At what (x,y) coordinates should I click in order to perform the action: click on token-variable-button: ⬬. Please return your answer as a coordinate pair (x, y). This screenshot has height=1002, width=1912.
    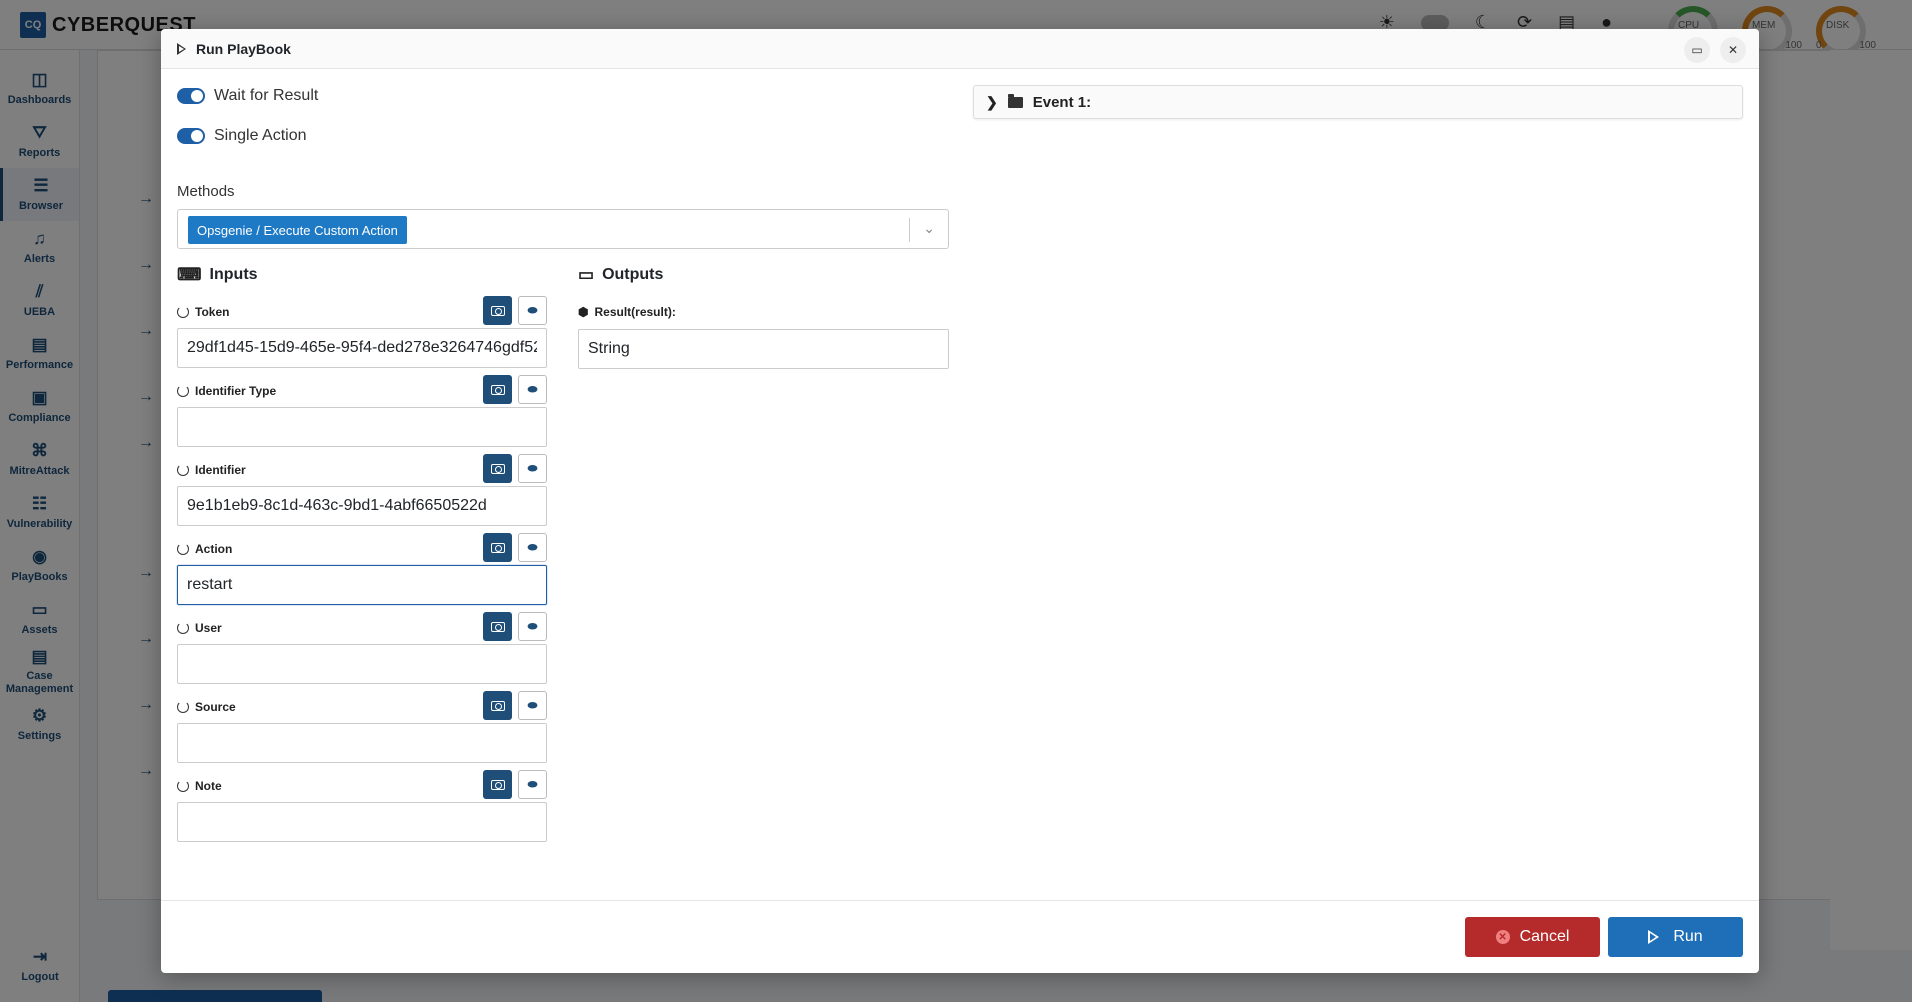
    Looking at the image, I should click on (532, 310).